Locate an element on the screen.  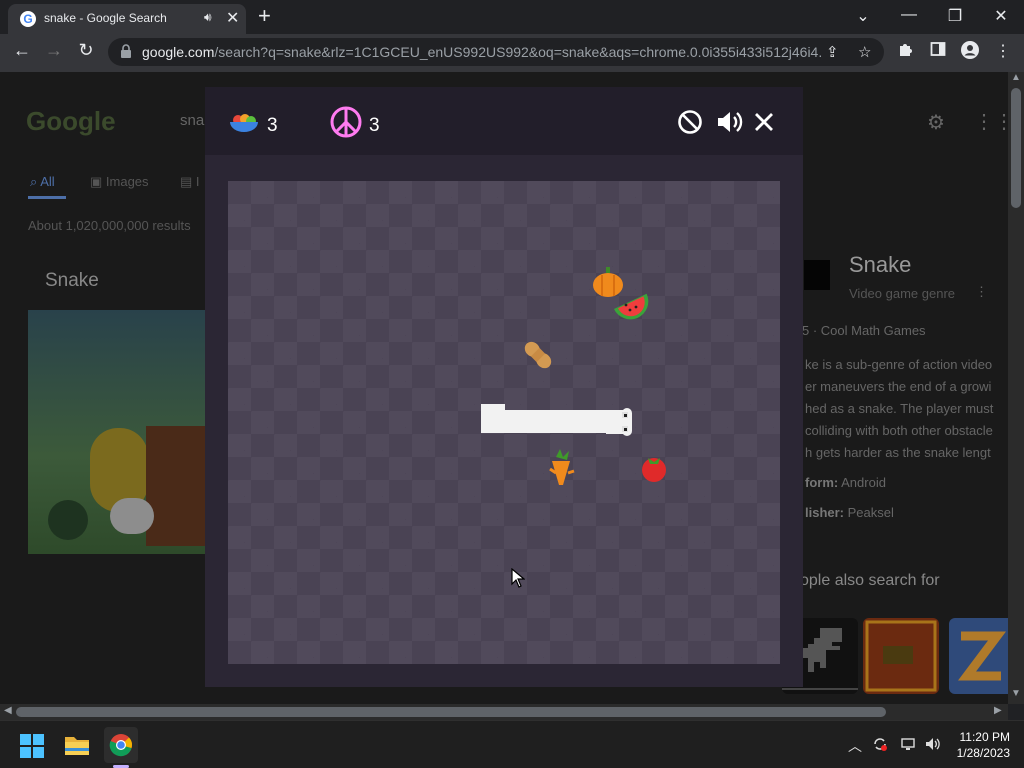
peace-symbol-icon is located at coordinates (346, 122).